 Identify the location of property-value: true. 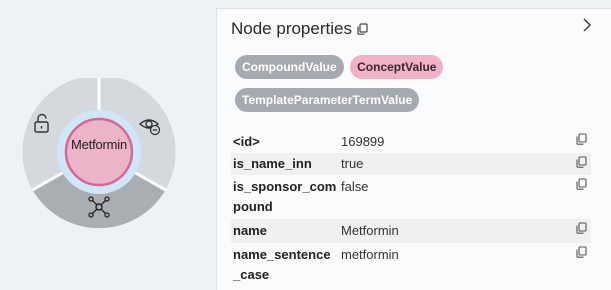
(352, 163).